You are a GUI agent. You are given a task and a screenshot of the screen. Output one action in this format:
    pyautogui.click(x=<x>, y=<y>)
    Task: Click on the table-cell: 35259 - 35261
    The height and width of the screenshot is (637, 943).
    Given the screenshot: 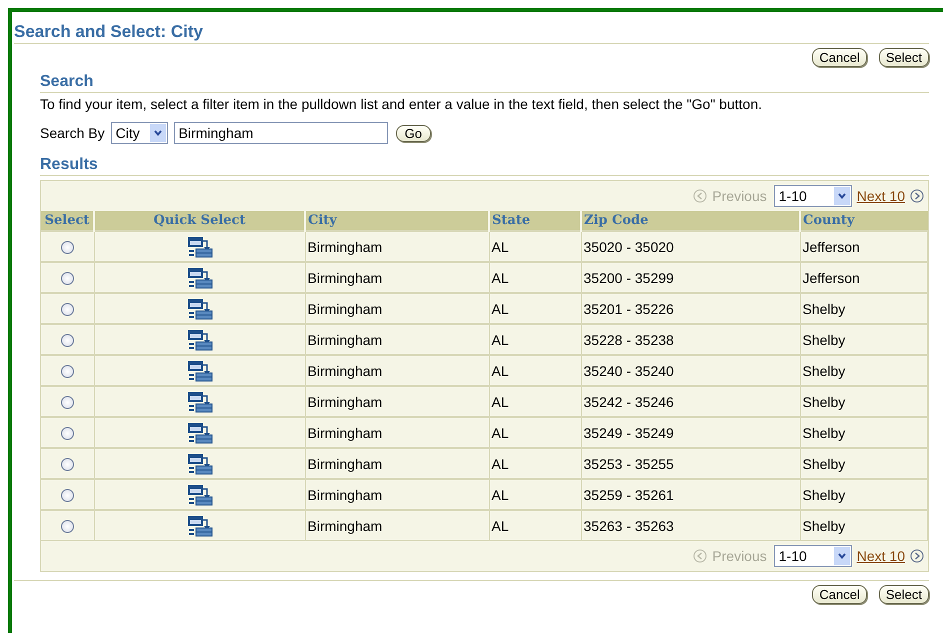 What is the action you would take?
    pyautogui.click(x=690, y=494)
    